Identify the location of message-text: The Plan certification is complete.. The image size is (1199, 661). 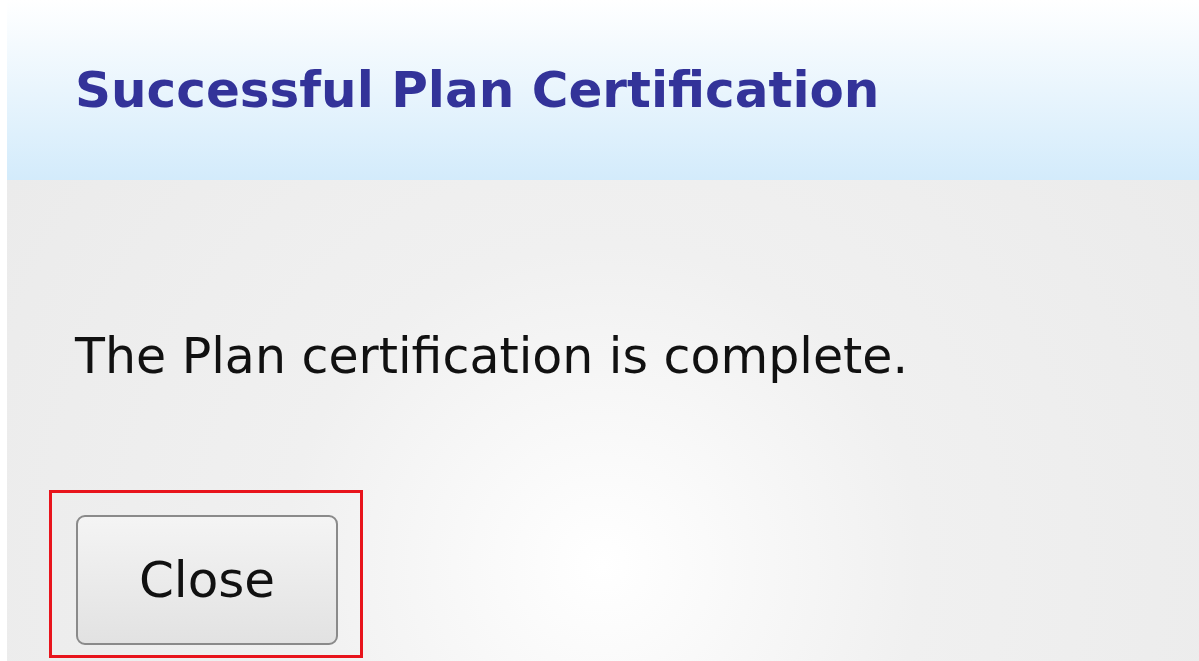
(492, 356).